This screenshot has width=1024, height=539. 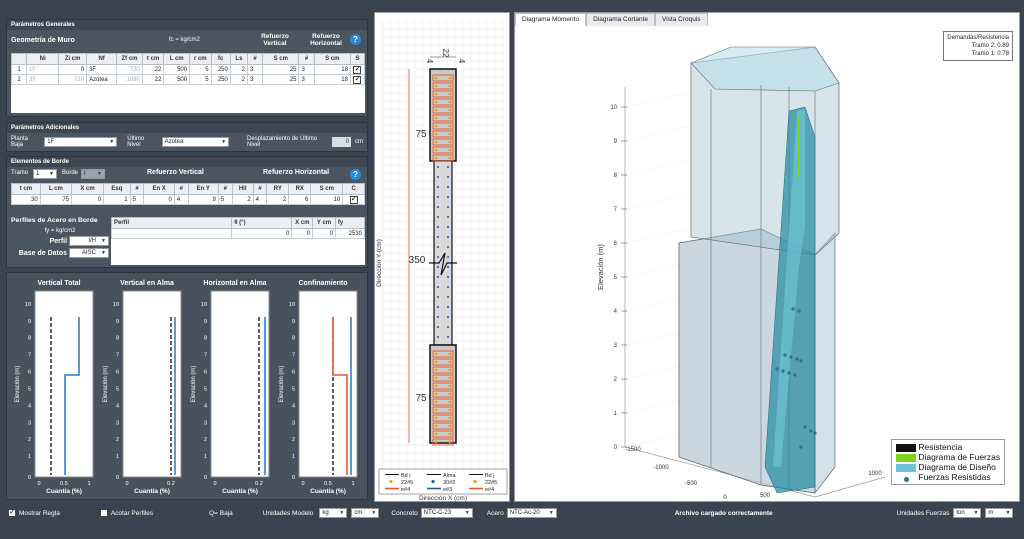 I want to click on z-tick-label: 7, so click(x=616, y=210).